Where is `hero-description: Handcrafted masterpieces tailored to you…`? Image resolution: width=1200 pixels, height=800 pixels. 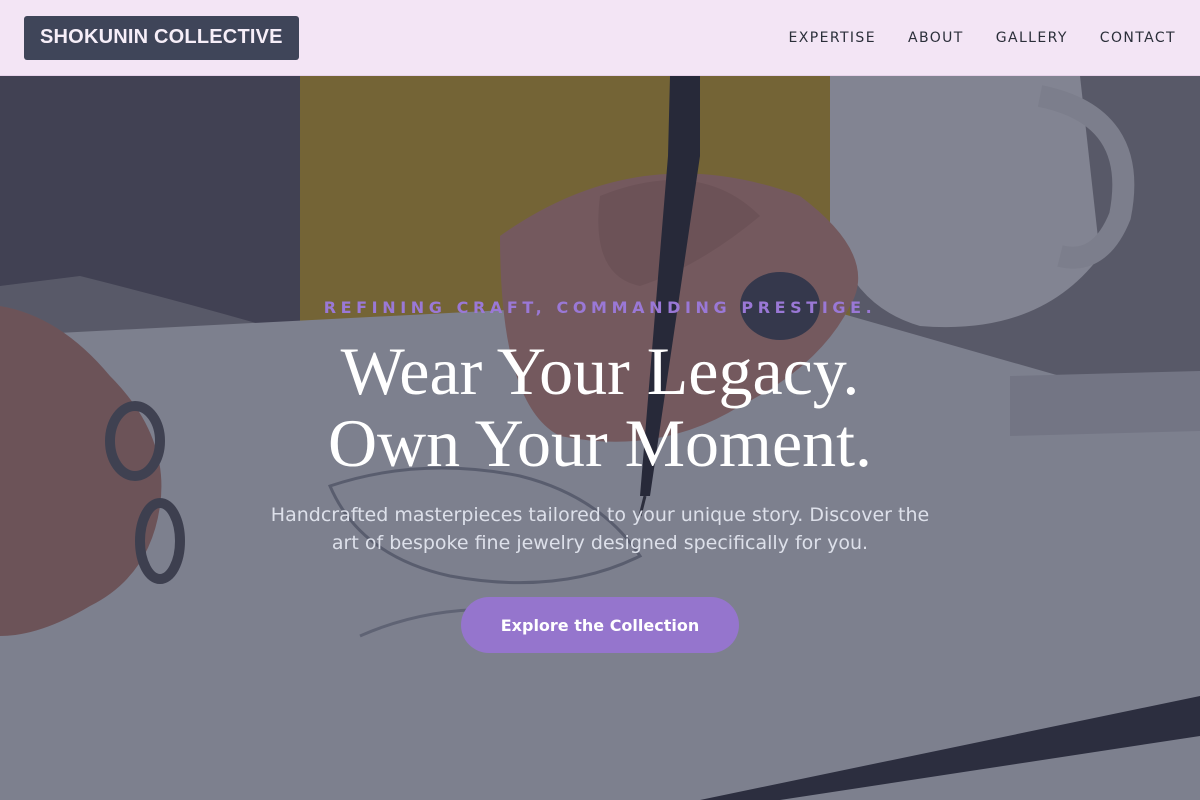 hero-description: Handcrafted masterpieces tailored to you… is located at coordinates (600, 529).